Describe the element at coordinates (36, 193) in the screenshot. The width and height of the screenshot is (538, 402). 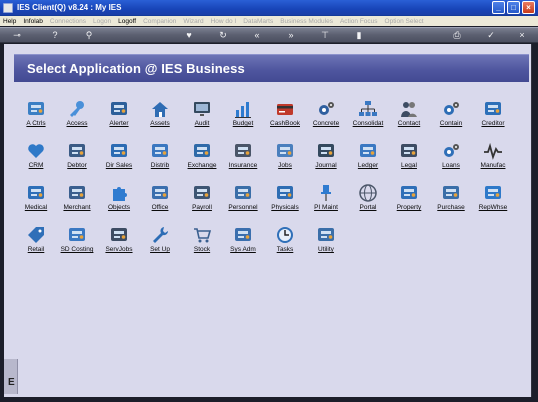
I see `medical-folder-icon` at that location.